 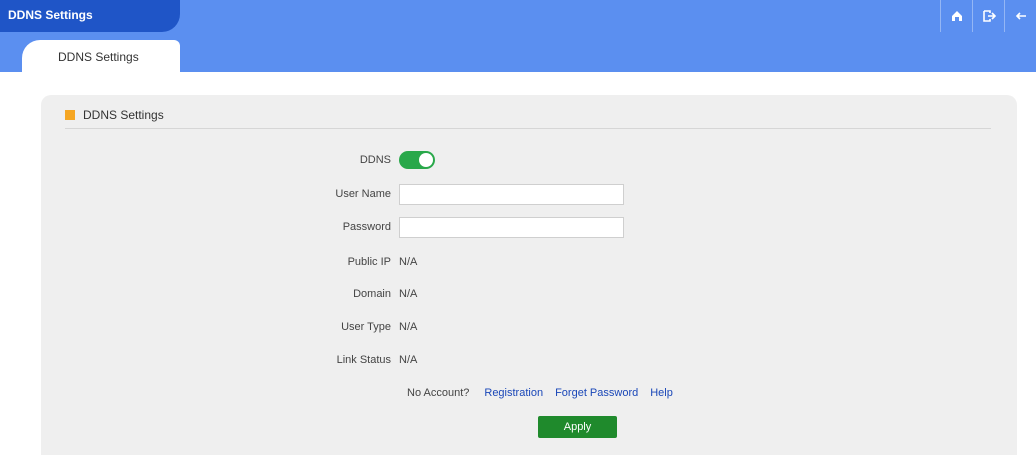 I want to click on header-icon-group, so click(x=988, y=16).